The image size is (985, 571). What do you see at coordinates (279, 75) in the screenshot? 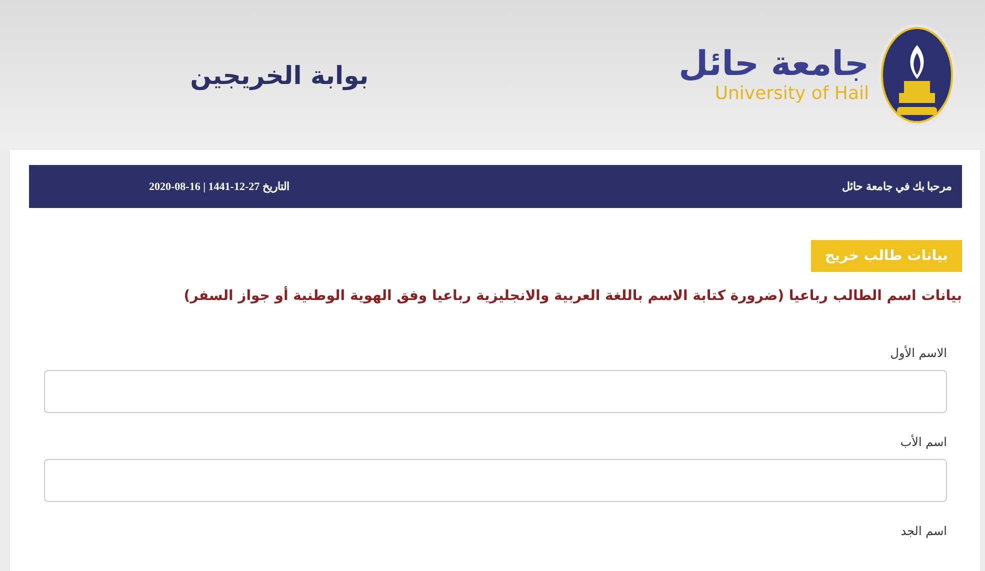
I see `portal-title: بوابة الخريجين` at bounding box center [279, 75].